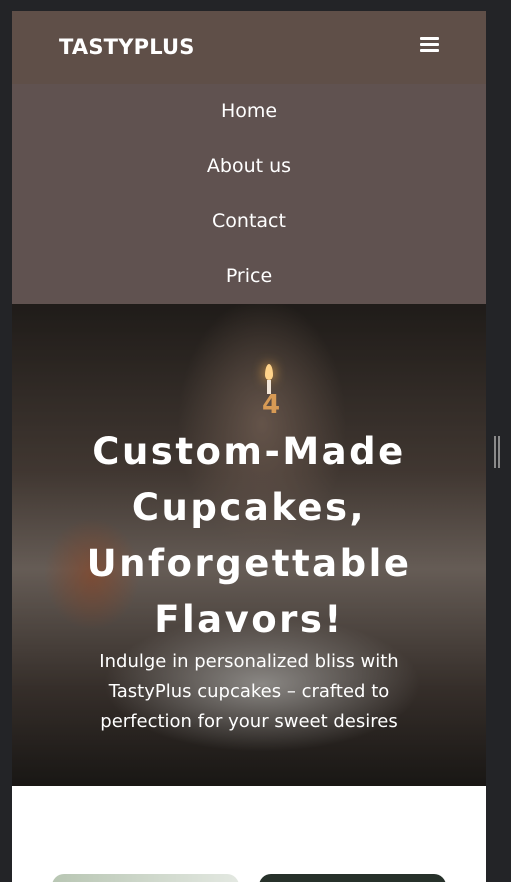 This screenshot has height=882, width=511. I want to click on device-frame-top, so click(255, 5).